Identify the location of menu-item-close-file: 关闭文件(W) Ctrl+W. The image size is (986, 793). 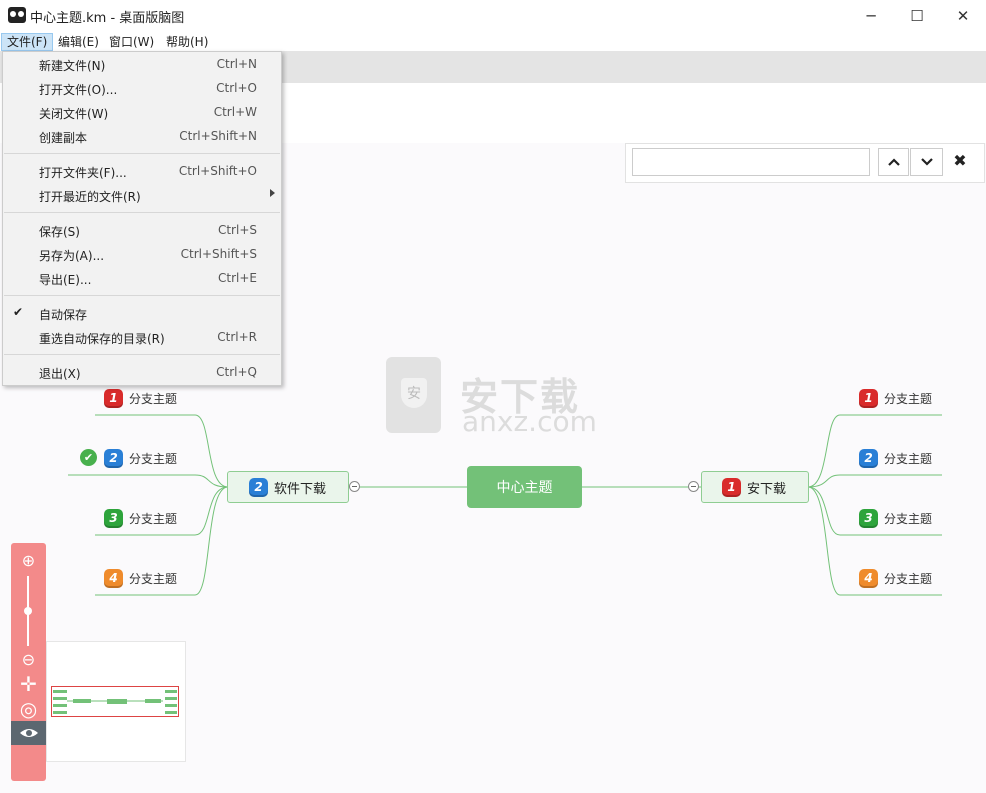
(142, 113).